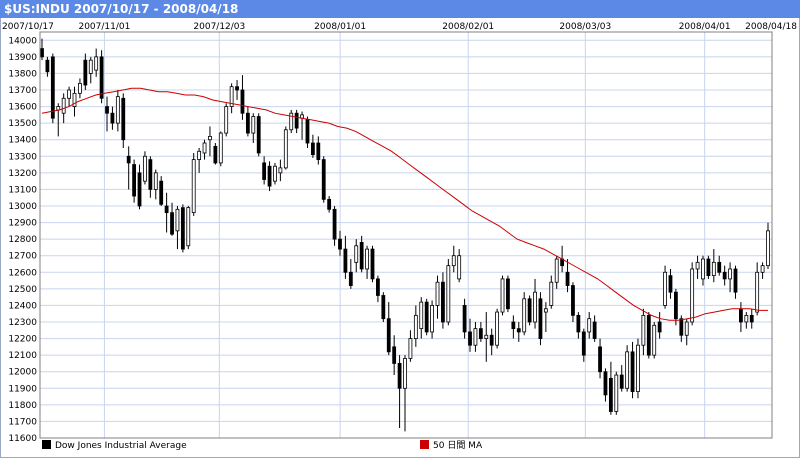  Describe the element at coordinates (468, 27) in the screenshot. I see `x-tick-label: 2008/02/01` at that location.